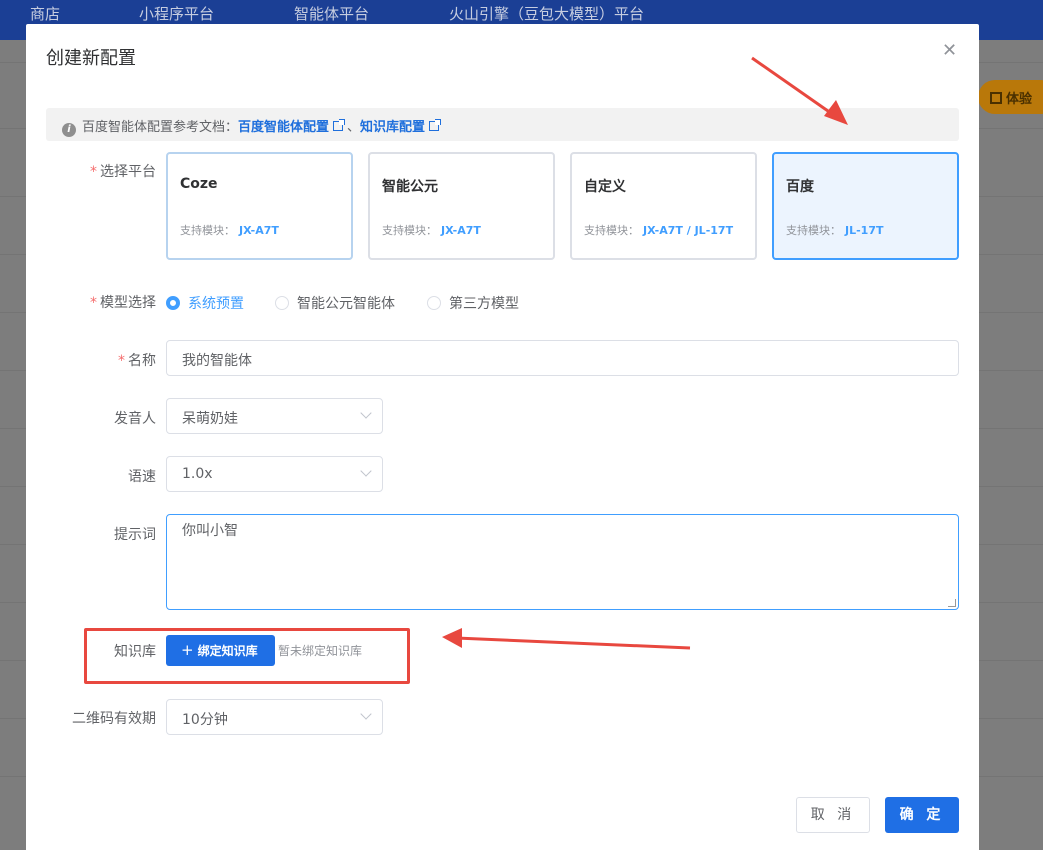  What do you see at coordinates (259, 206) in the screenshot?
I see `platform-card-coze: Coze 支持模块： JX-A7T` at bounding box center [259, 206].